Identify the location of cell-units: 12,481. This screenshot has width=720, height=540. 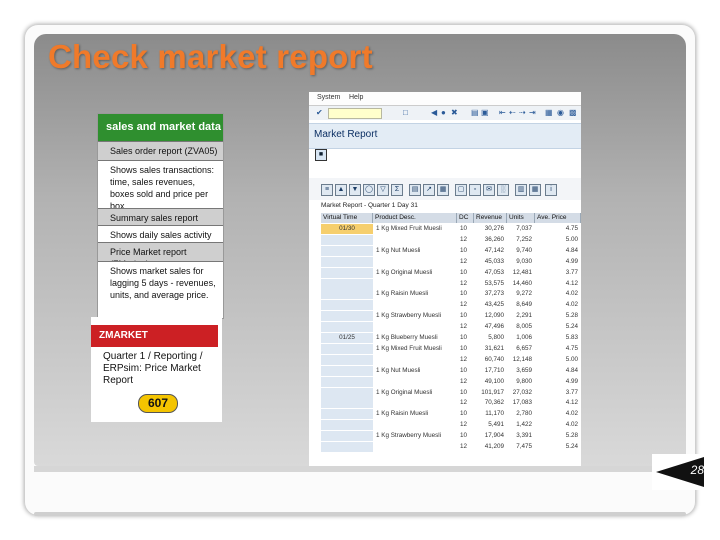
(521, 273).